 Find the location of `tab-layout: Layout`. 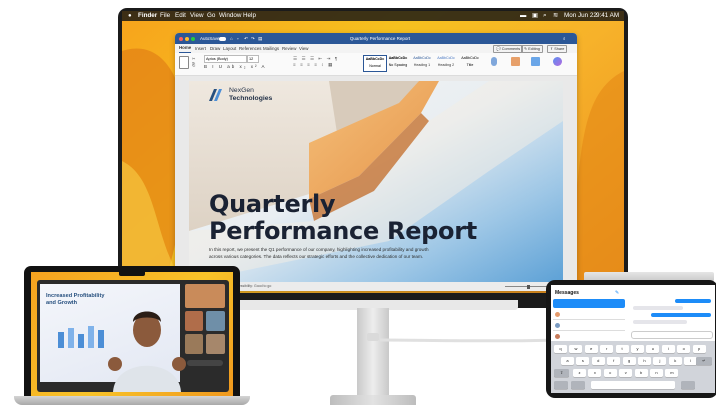

tab-layout: Layout is located at coordinates (229, 48).